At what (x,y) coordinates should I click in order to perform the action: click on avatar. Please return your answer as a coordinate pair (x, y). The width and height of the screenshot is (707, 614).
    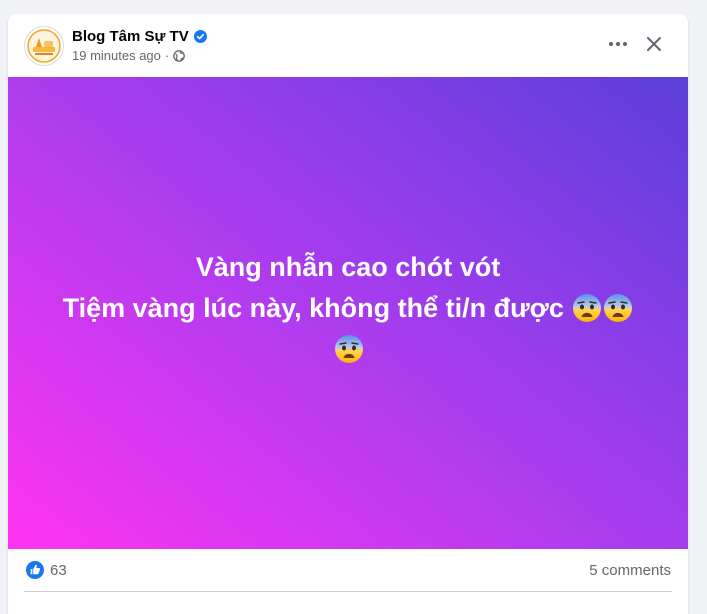
    Looking at the image, I should click on (44, 46).